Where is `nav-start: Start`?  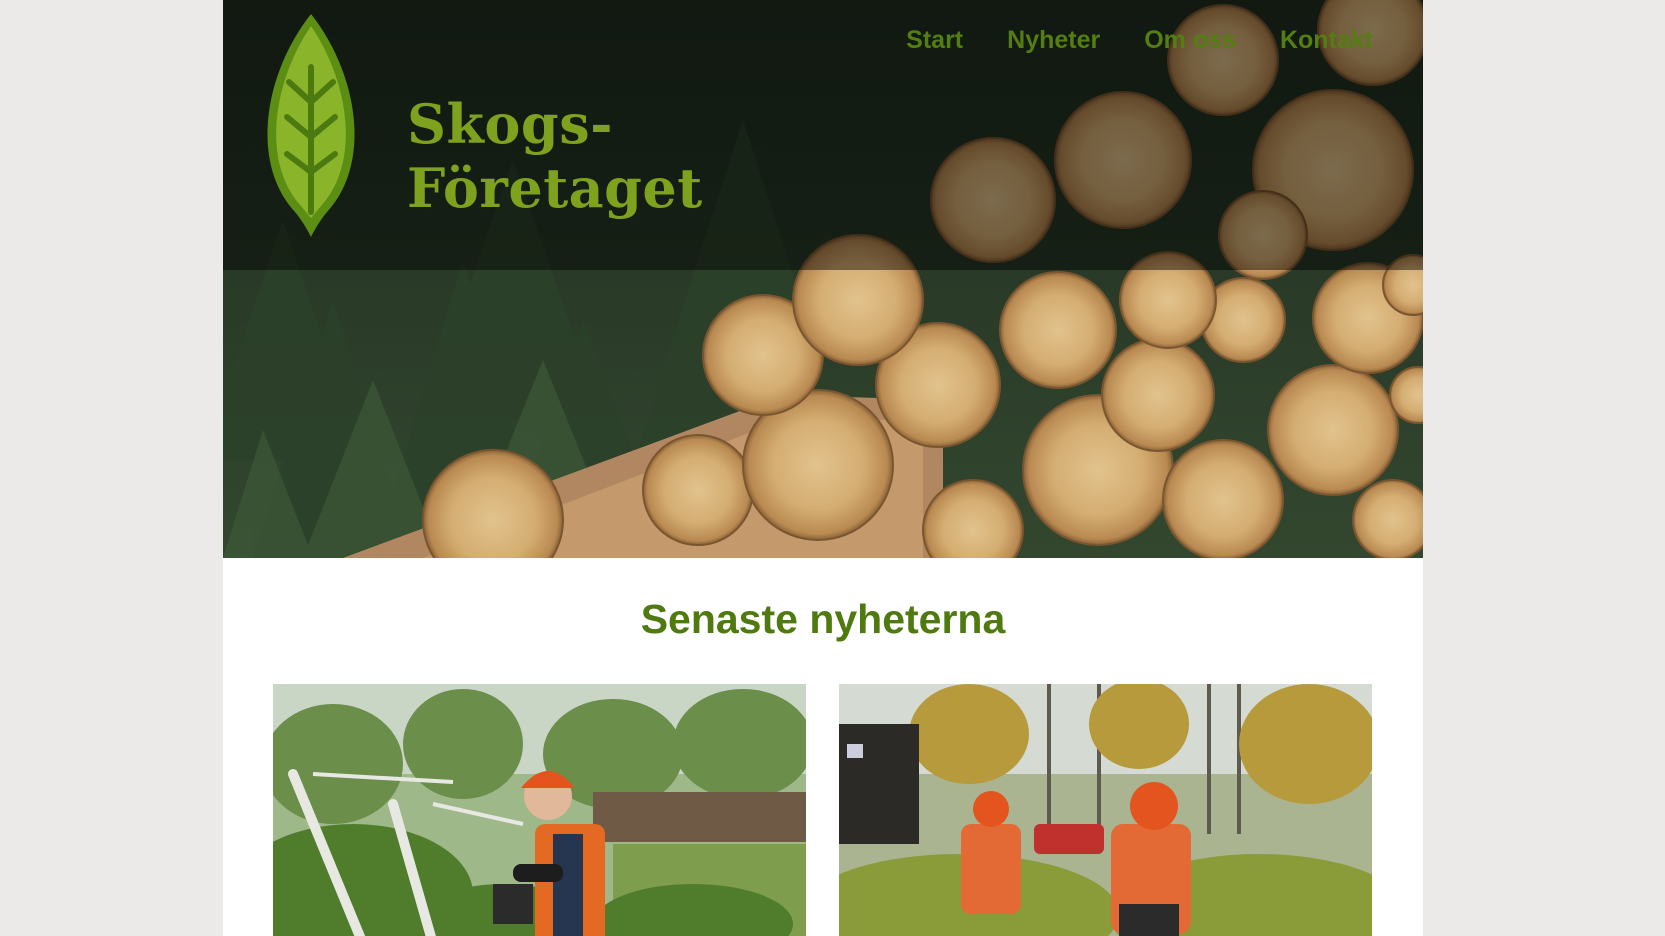 nav-start: Start is located at coordinates (934, 40).